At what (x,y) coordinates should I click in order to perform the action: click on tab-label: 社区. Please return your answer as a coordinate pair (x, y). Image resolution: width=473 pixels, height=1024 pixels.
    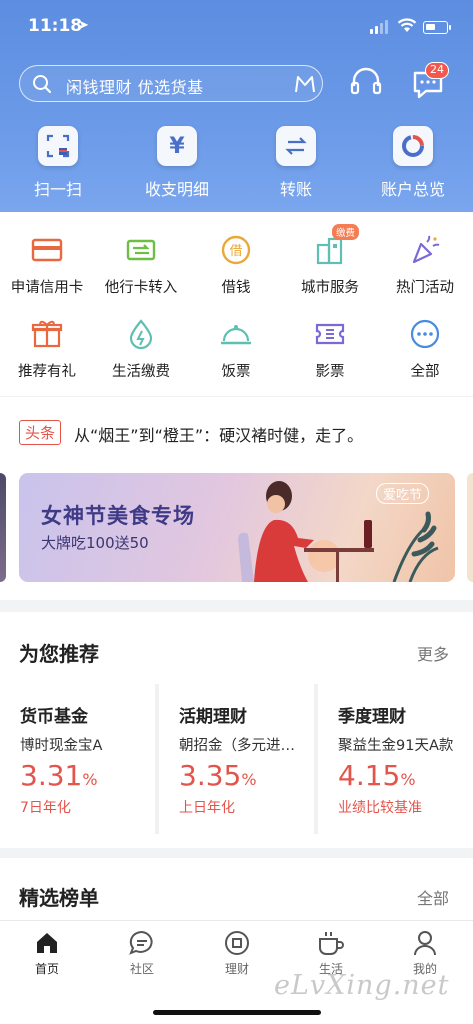
    Looking at the image, I should click on (141, 969).